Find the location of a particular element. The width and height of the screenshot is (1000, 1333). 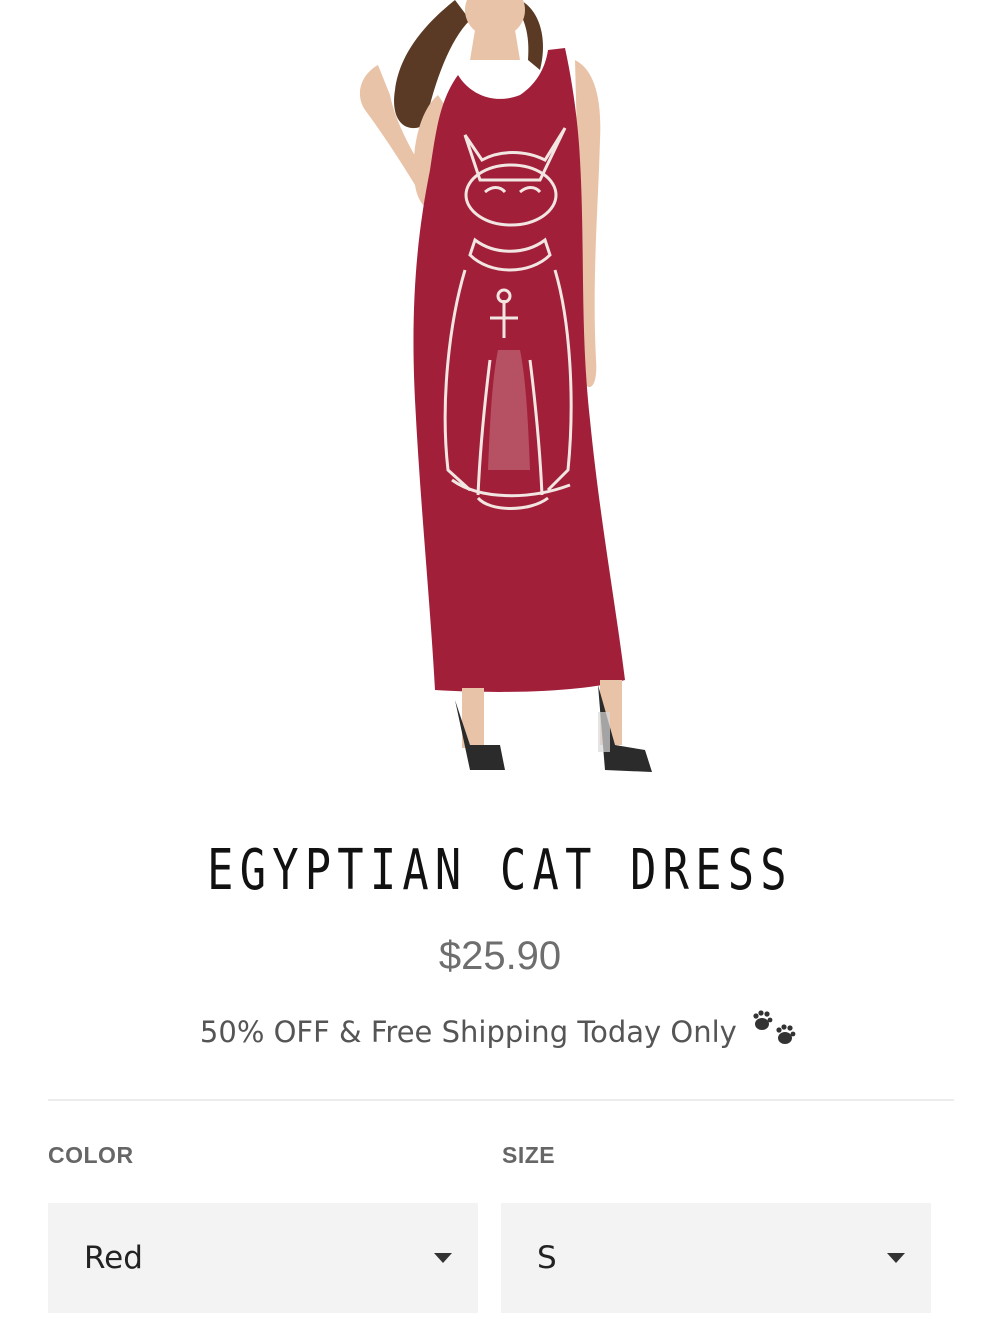

promo-text: 50% OFF & Free Shipping Today Only is located at coordinates (468, 1032).